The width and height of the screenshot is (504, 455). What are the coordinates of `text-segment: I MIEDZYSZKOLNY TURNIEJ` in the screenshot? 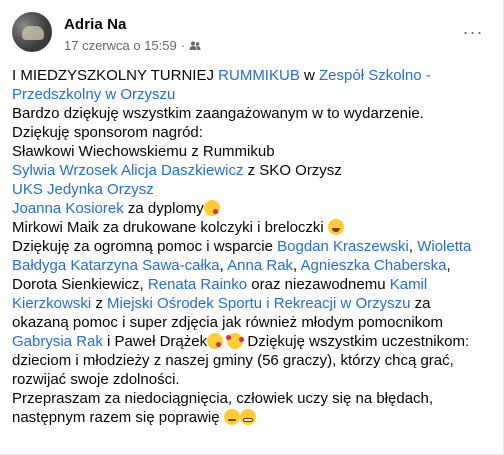 It's located at (115, 75).